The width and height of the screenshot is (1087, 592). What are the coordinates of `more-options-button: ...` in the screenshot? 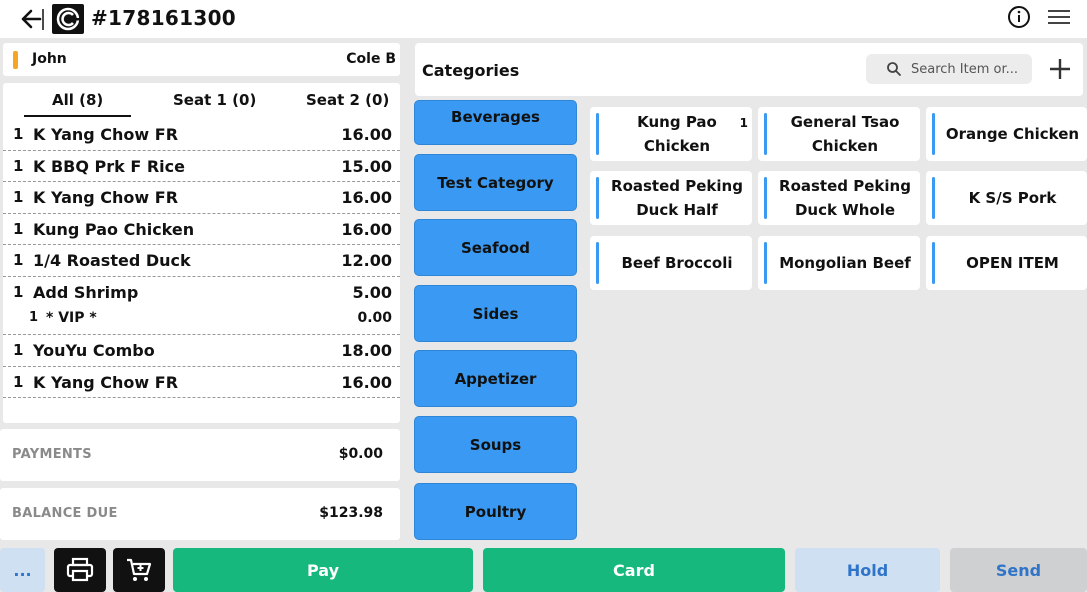 It's located at (22, 570).